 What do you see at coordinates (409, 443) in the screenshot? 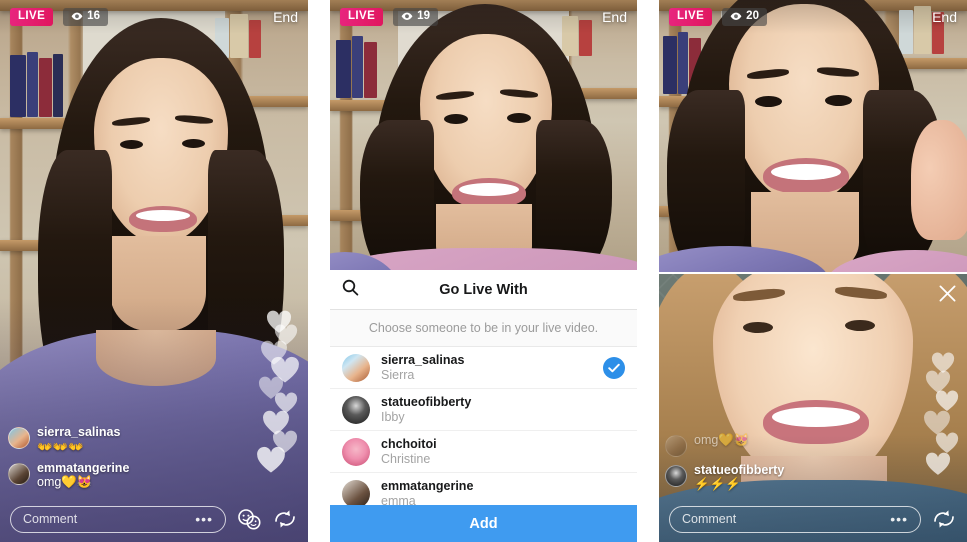
I see `list-item-username: chchoitoi` at bounding box center [409, 443].